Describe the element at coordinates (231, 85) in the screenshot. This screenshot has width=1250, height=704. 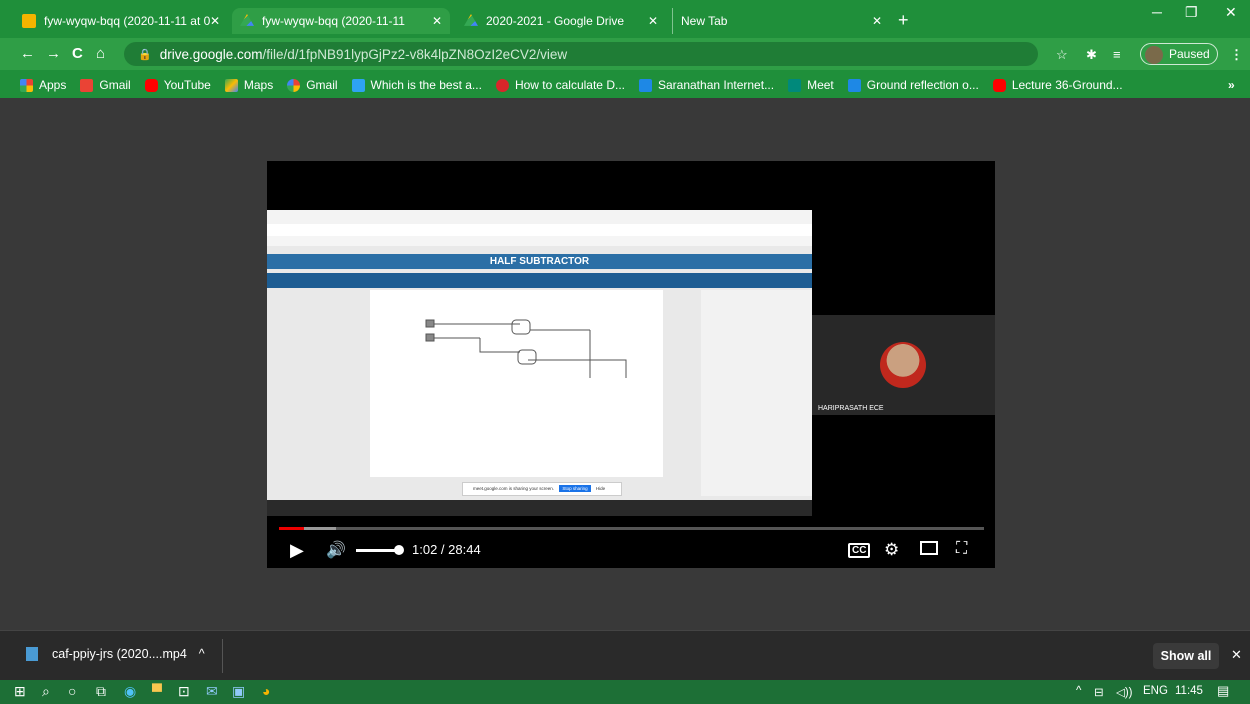
I see `maps-icon` at that location.